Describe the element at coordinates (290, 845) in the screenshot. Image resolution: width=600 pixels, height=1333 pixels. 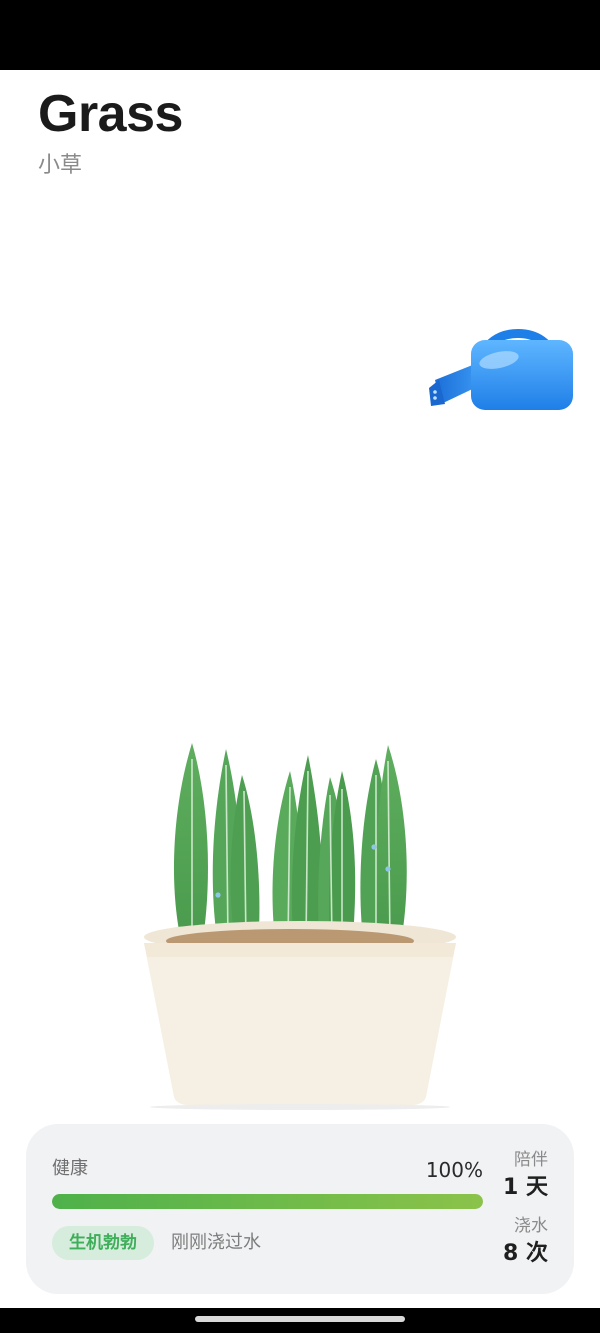
I see `grass-leaves` at that location.